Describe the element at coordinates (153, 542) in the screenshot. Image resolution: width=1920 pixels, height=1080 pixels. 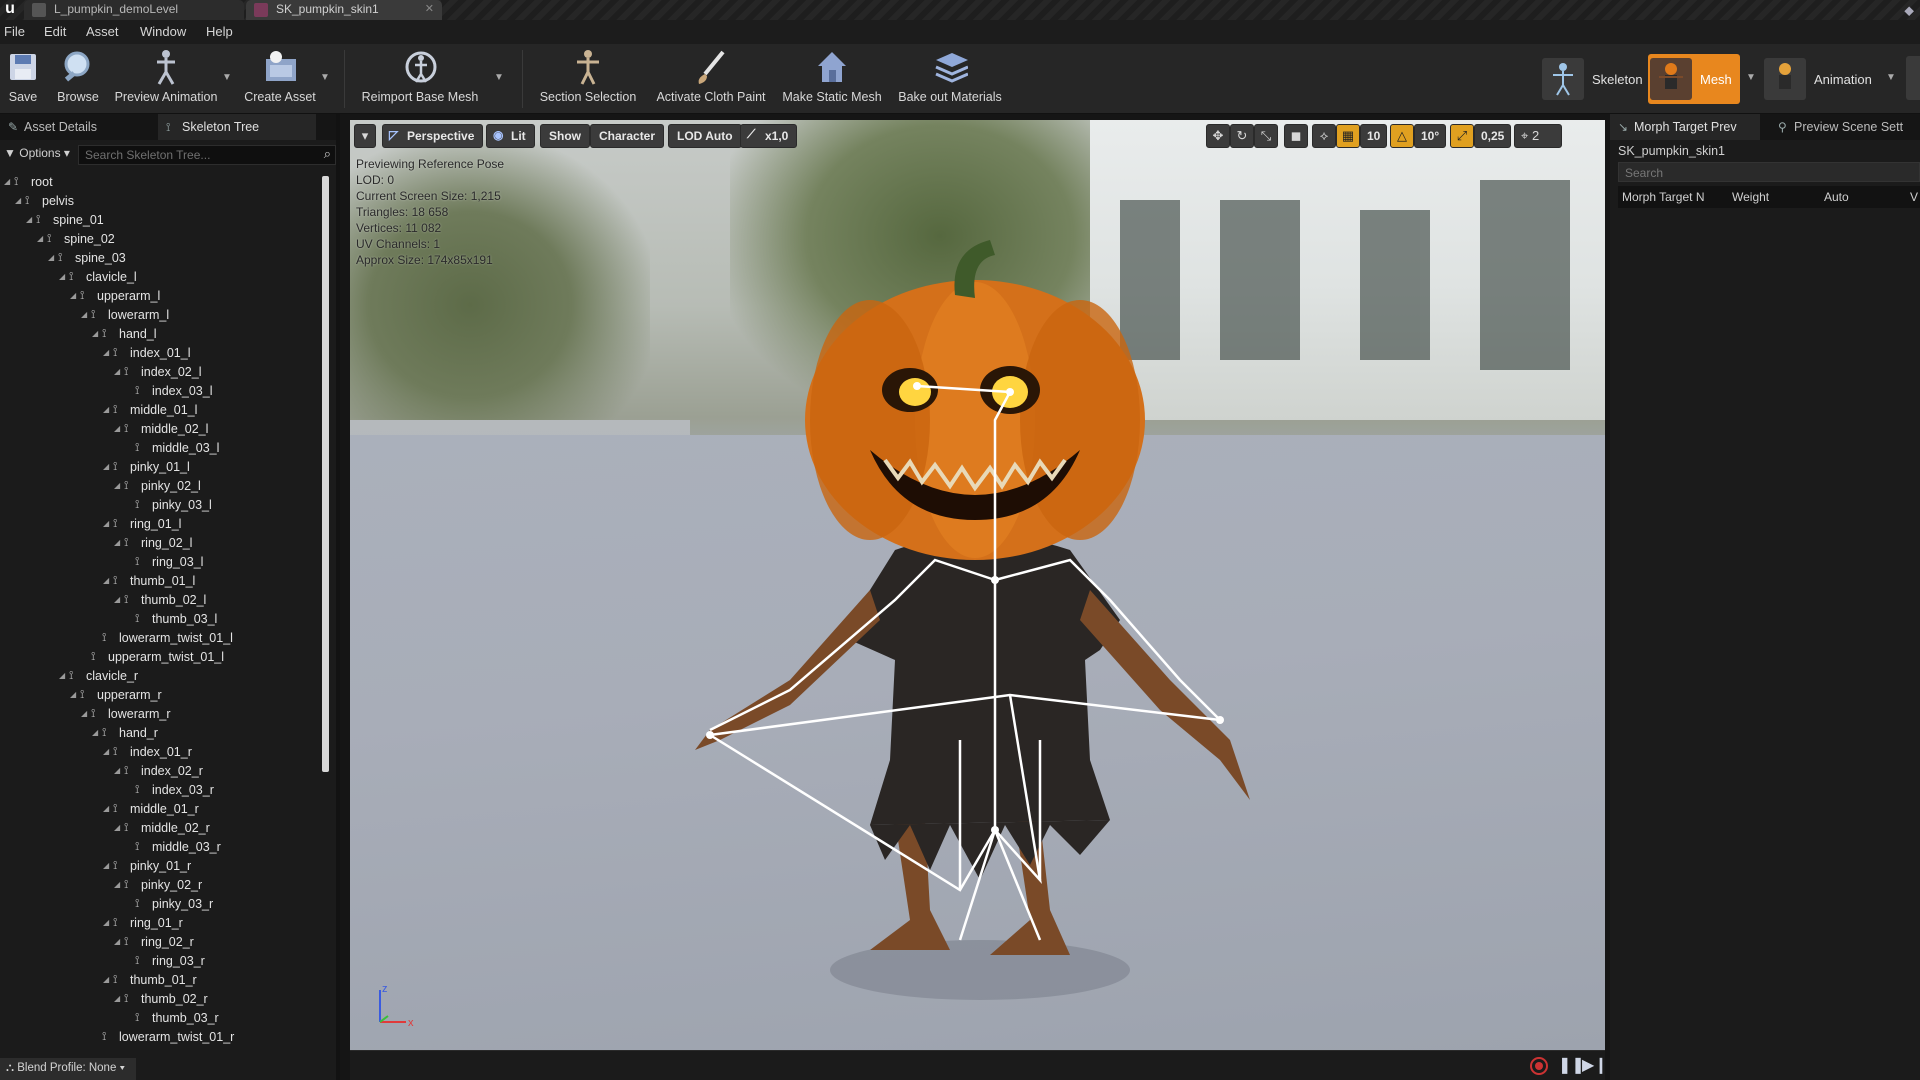
I see `bone-row: ◢ ⟟ ring_02_l` at that location.